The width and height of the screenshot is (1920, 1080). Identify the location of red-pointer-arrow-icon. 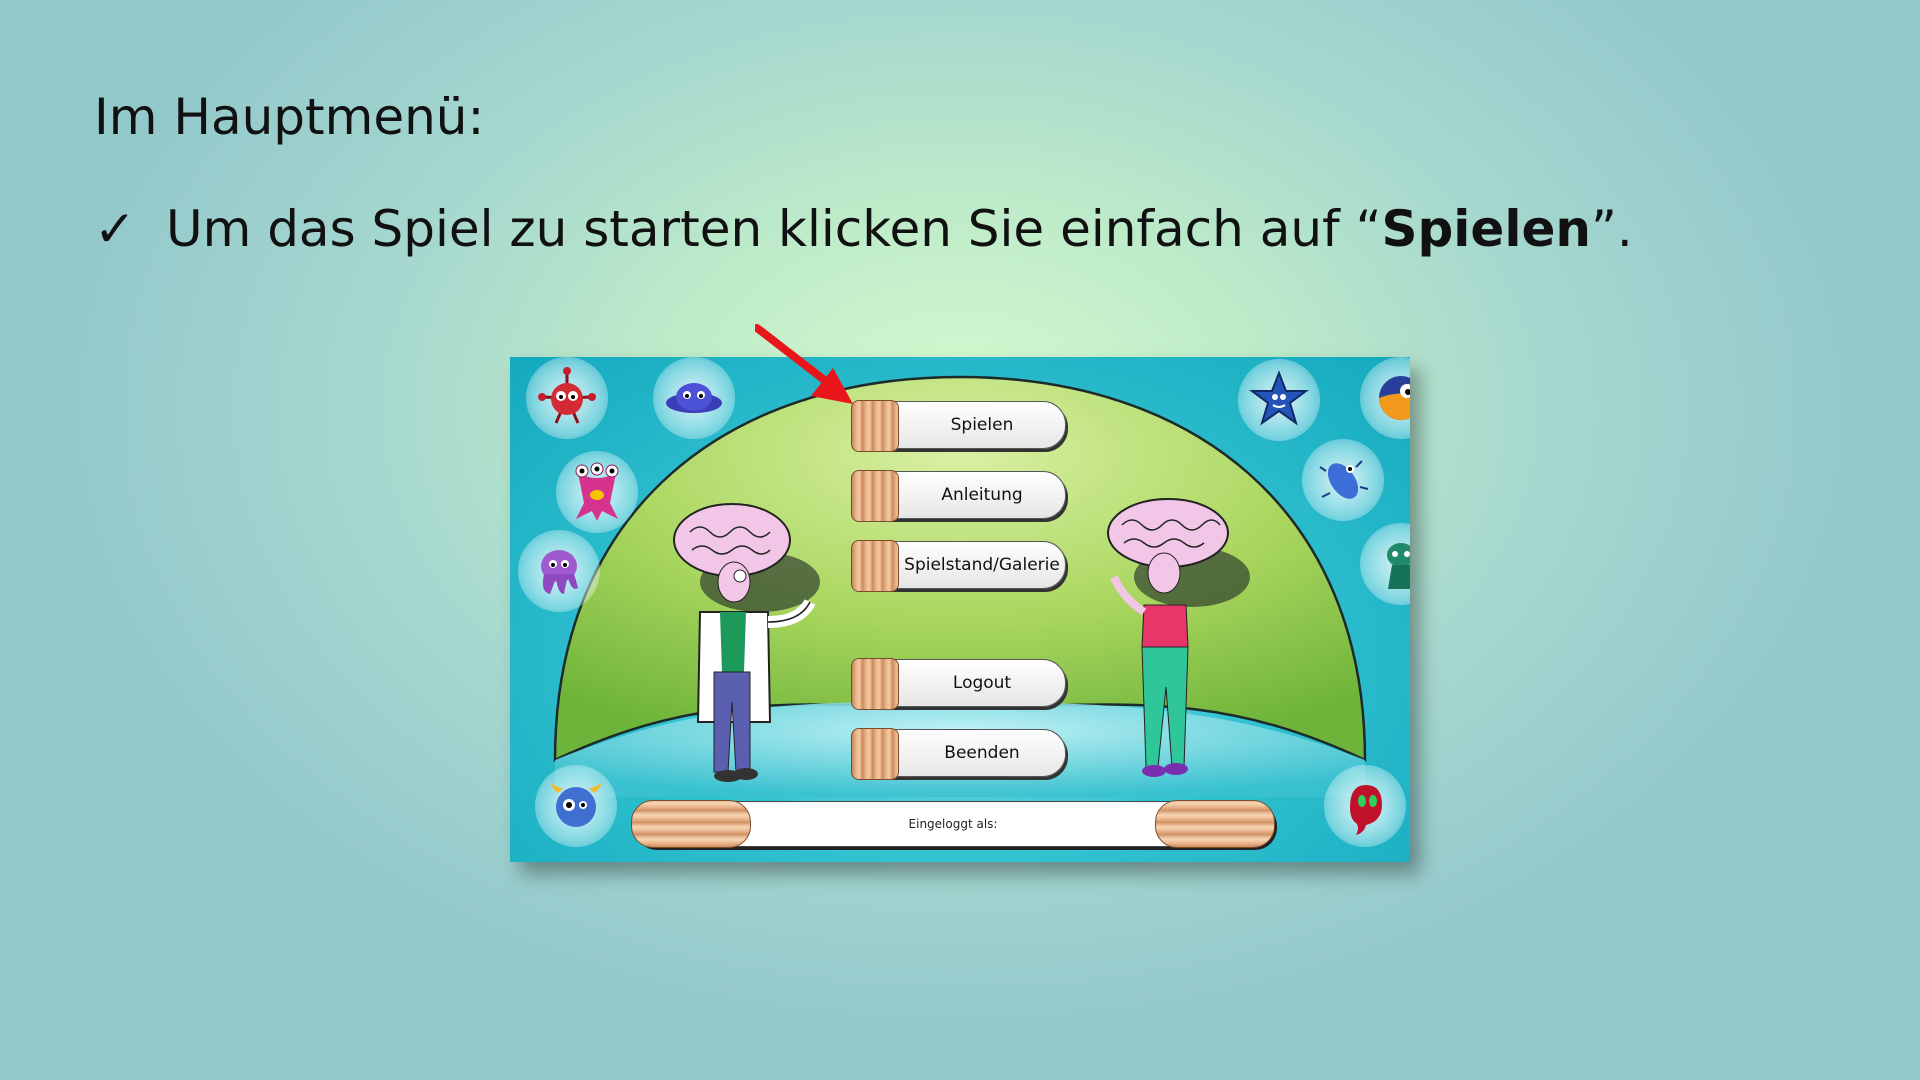
(804, 364).